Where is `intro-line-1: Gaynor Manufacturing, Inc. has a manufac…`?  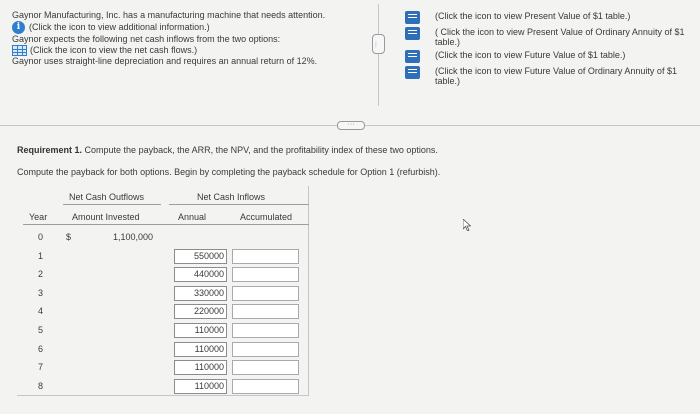
intro-line-1: Gaynor Manufacturing, Inc. has a manufac… is located at coordinates (169, 15).